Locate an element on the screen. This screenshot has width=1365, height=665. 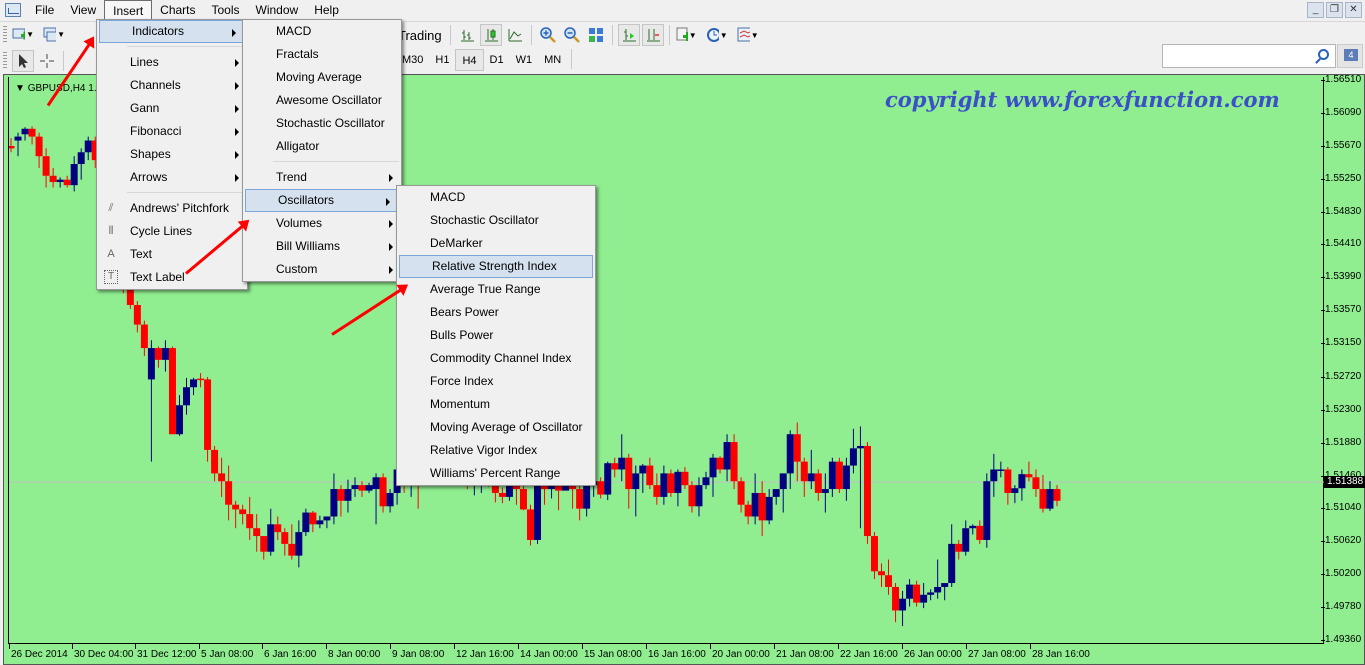
oscillators-item-force-index: Force Index is located at coordinates (496, 381).